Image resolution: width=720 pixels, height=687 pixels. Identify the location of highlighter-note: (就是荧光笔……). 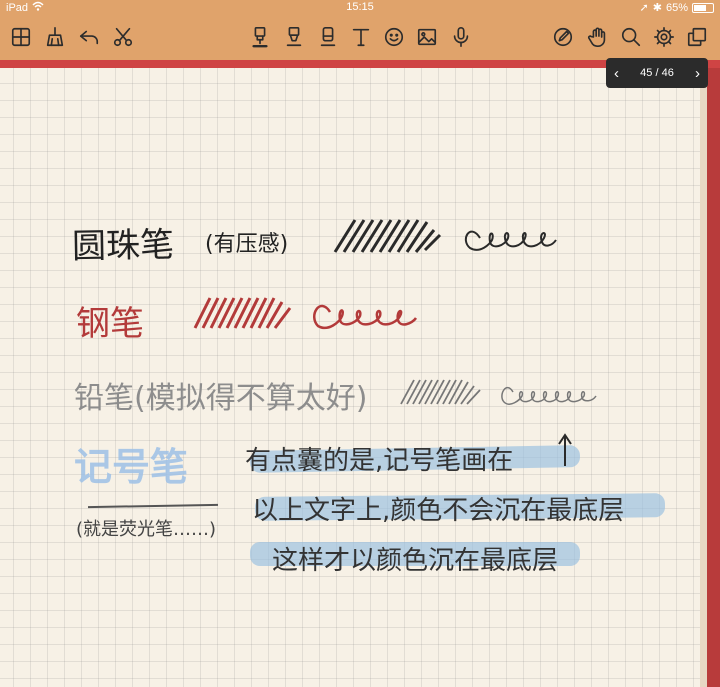
(146, 529).